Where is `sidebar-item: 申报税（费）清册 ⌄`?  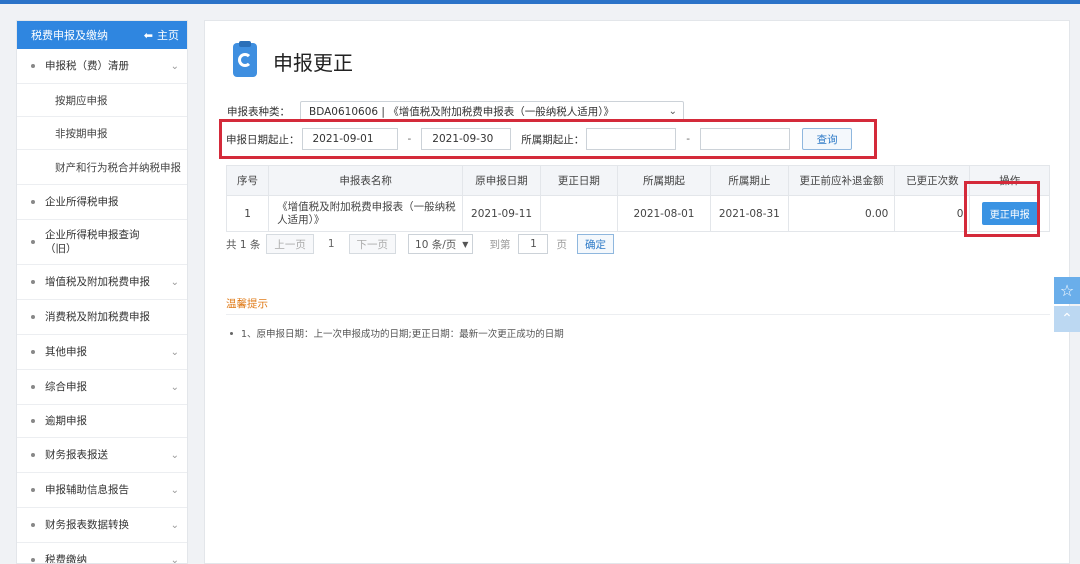 sidebar-item: 申报税（费）清册 ⌄ is located at coordinates (102, 66).